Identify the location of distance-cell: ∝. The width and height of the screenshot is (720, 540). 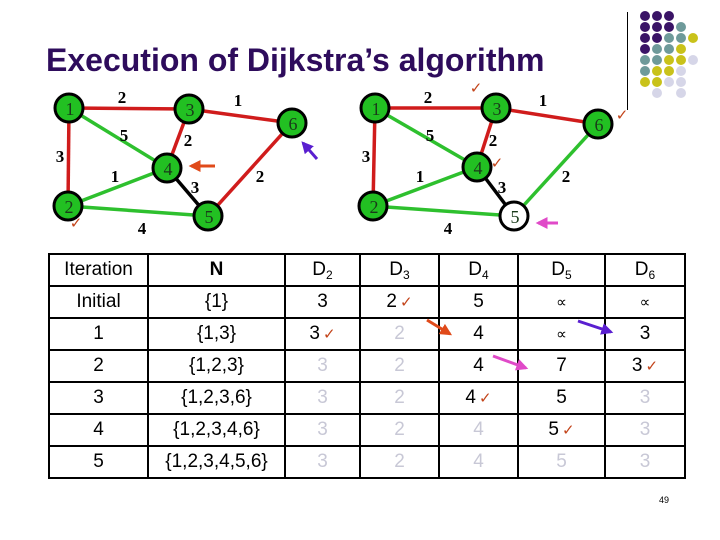
(561, 302).